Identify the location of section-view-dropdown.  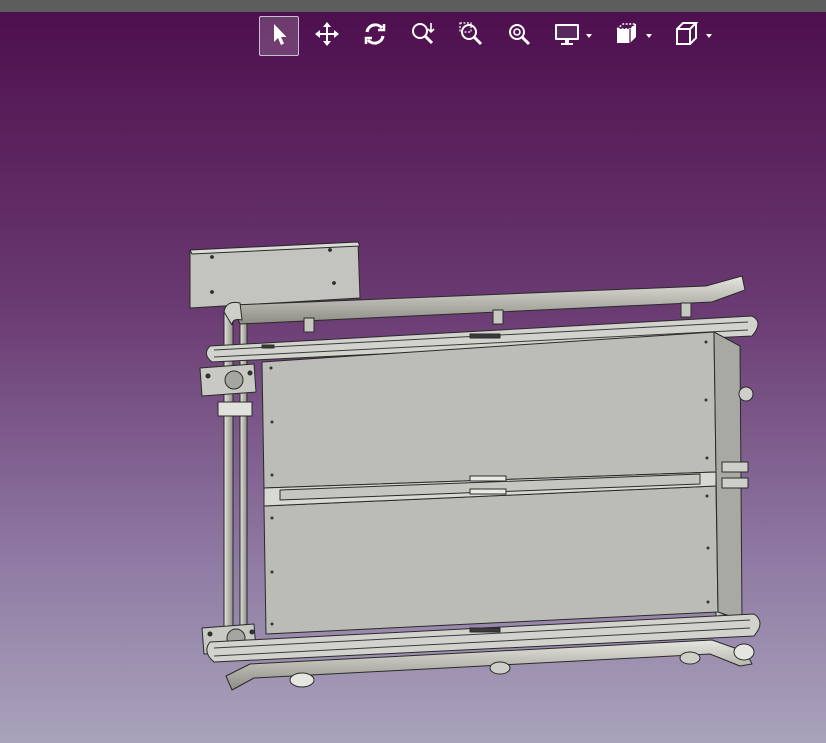
(634, 36).